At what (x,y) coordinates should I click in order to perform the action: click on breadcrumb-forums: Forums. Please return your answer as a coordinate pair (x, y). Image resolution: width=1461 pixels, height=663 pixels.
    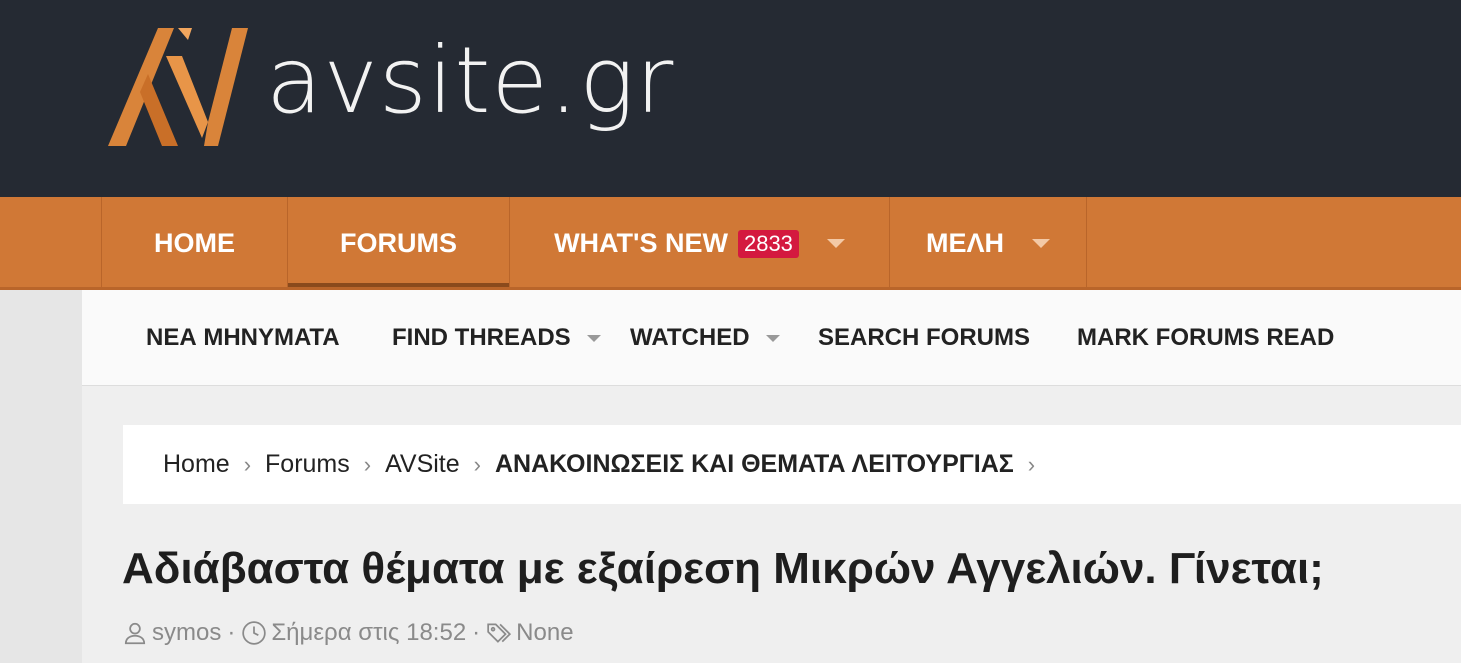
    Looking at the image, I should click on (307, 464).